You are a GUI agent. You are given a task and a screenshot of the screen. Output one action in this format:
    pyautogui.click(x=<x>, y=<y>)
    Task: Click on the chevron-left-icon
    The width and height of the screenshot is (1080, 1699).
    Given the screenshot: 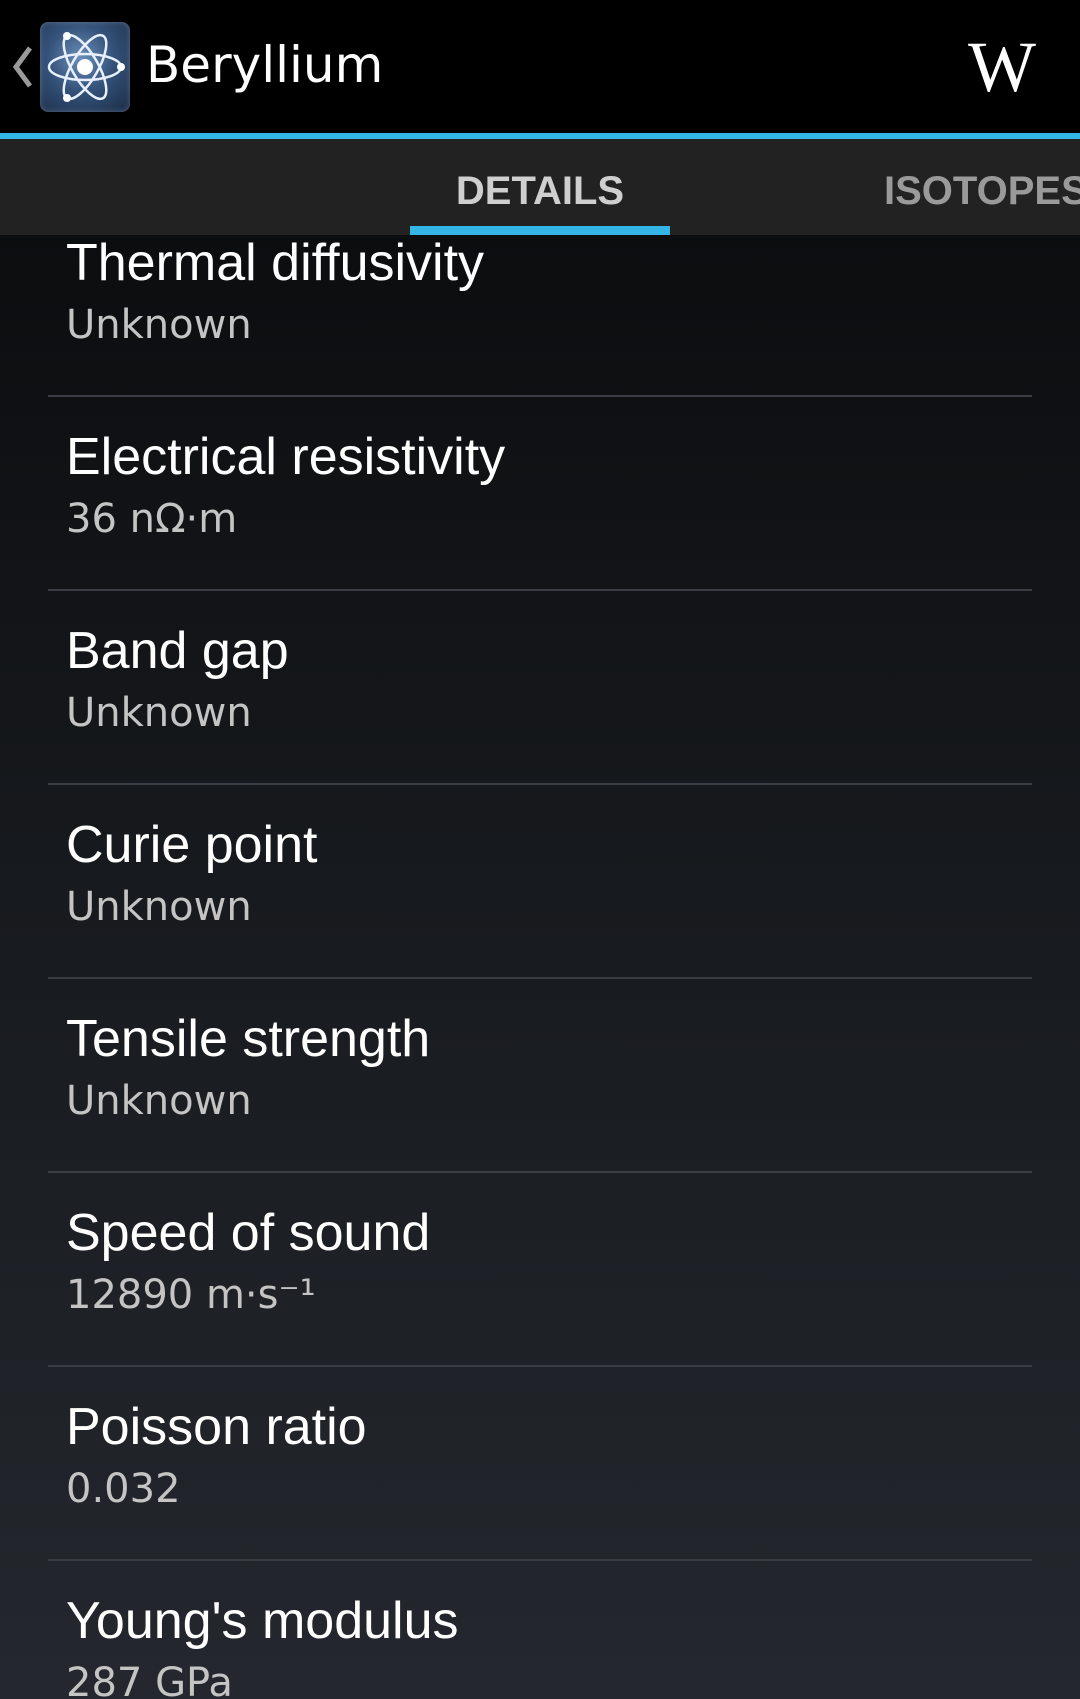 What is the action you would take?
    pyautogui.click(x=22, y=67)
    